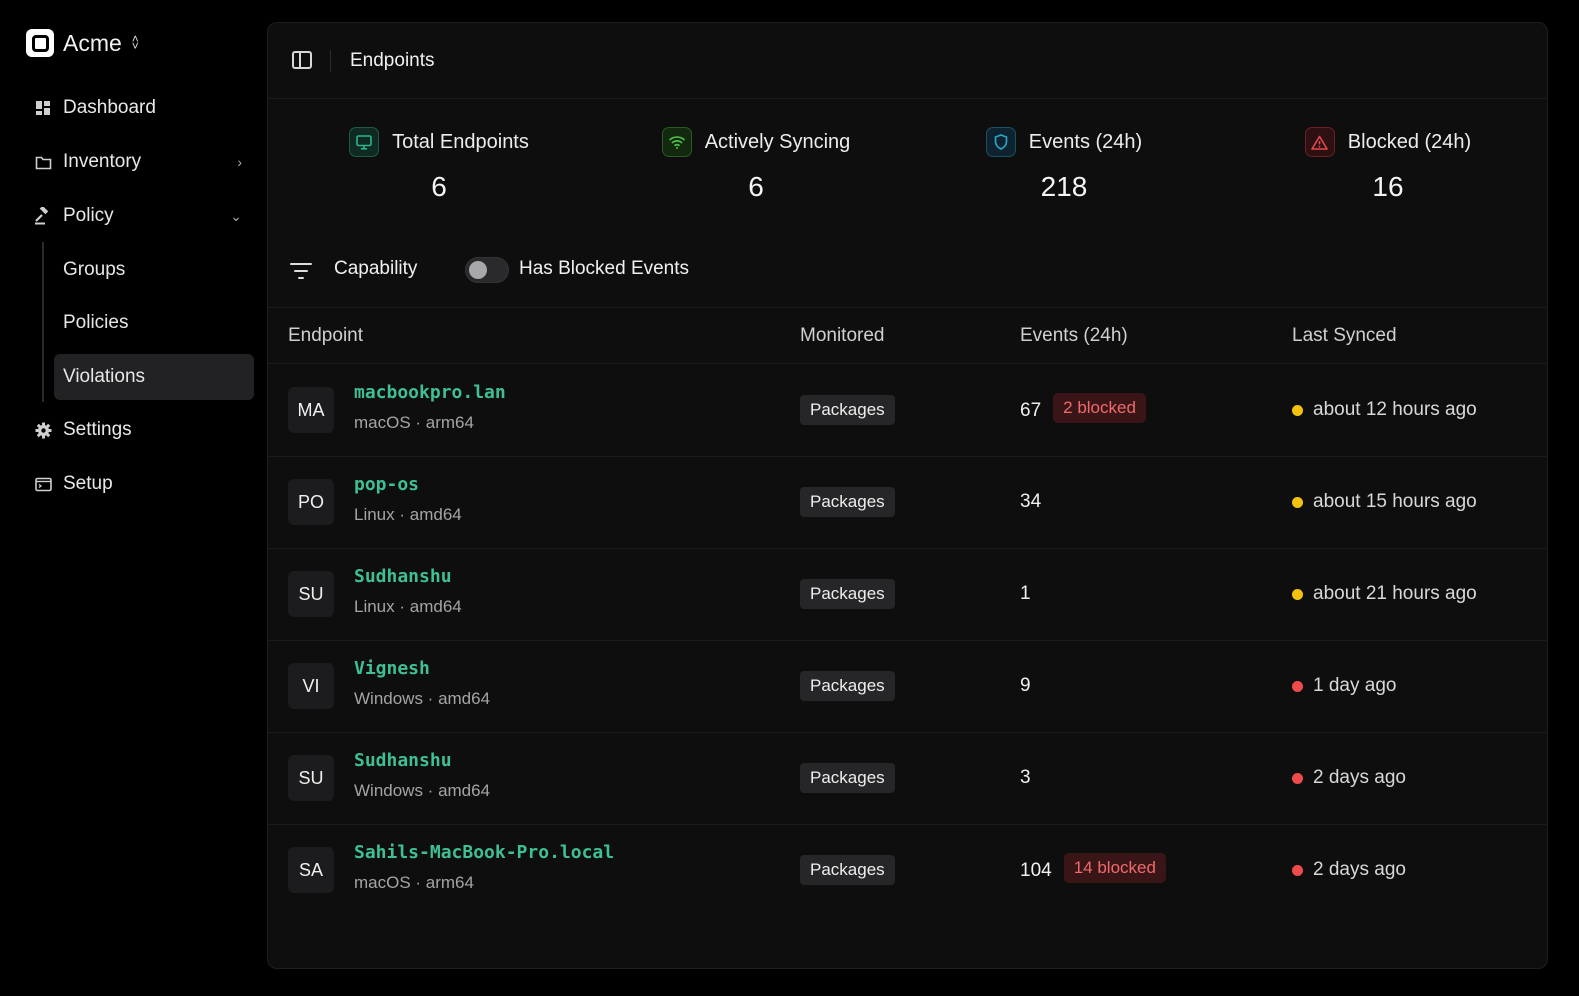 The width and height of the screenshot is (1579, 996). I want to click on stat-actively-syncing: Actively Syncing 6, so click(756, 165).